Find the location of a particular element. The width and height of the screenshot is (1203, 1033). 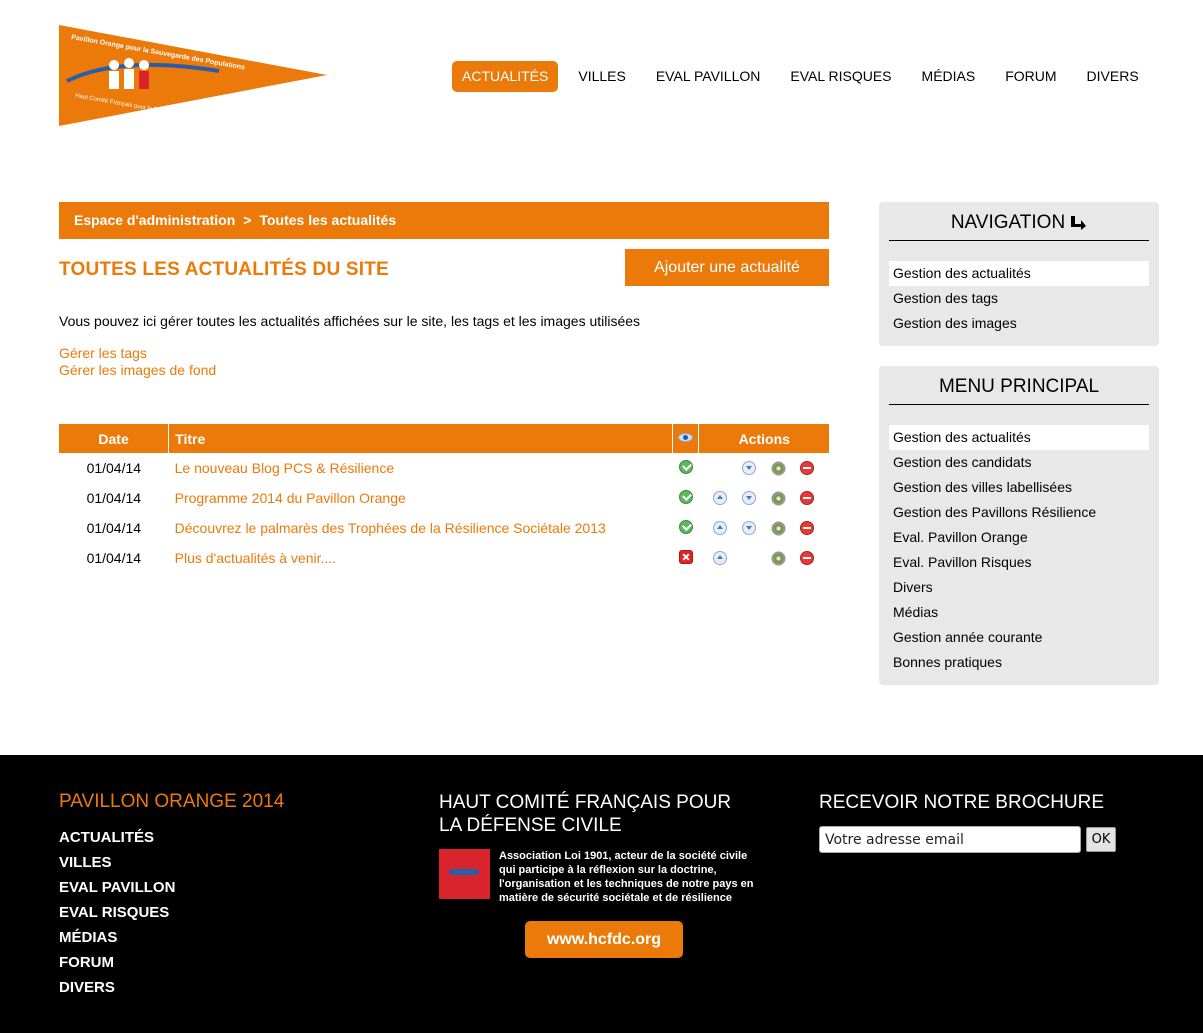

footer-link-eval-risques: EVAL RISQUES is located at coordinates (171, 912).